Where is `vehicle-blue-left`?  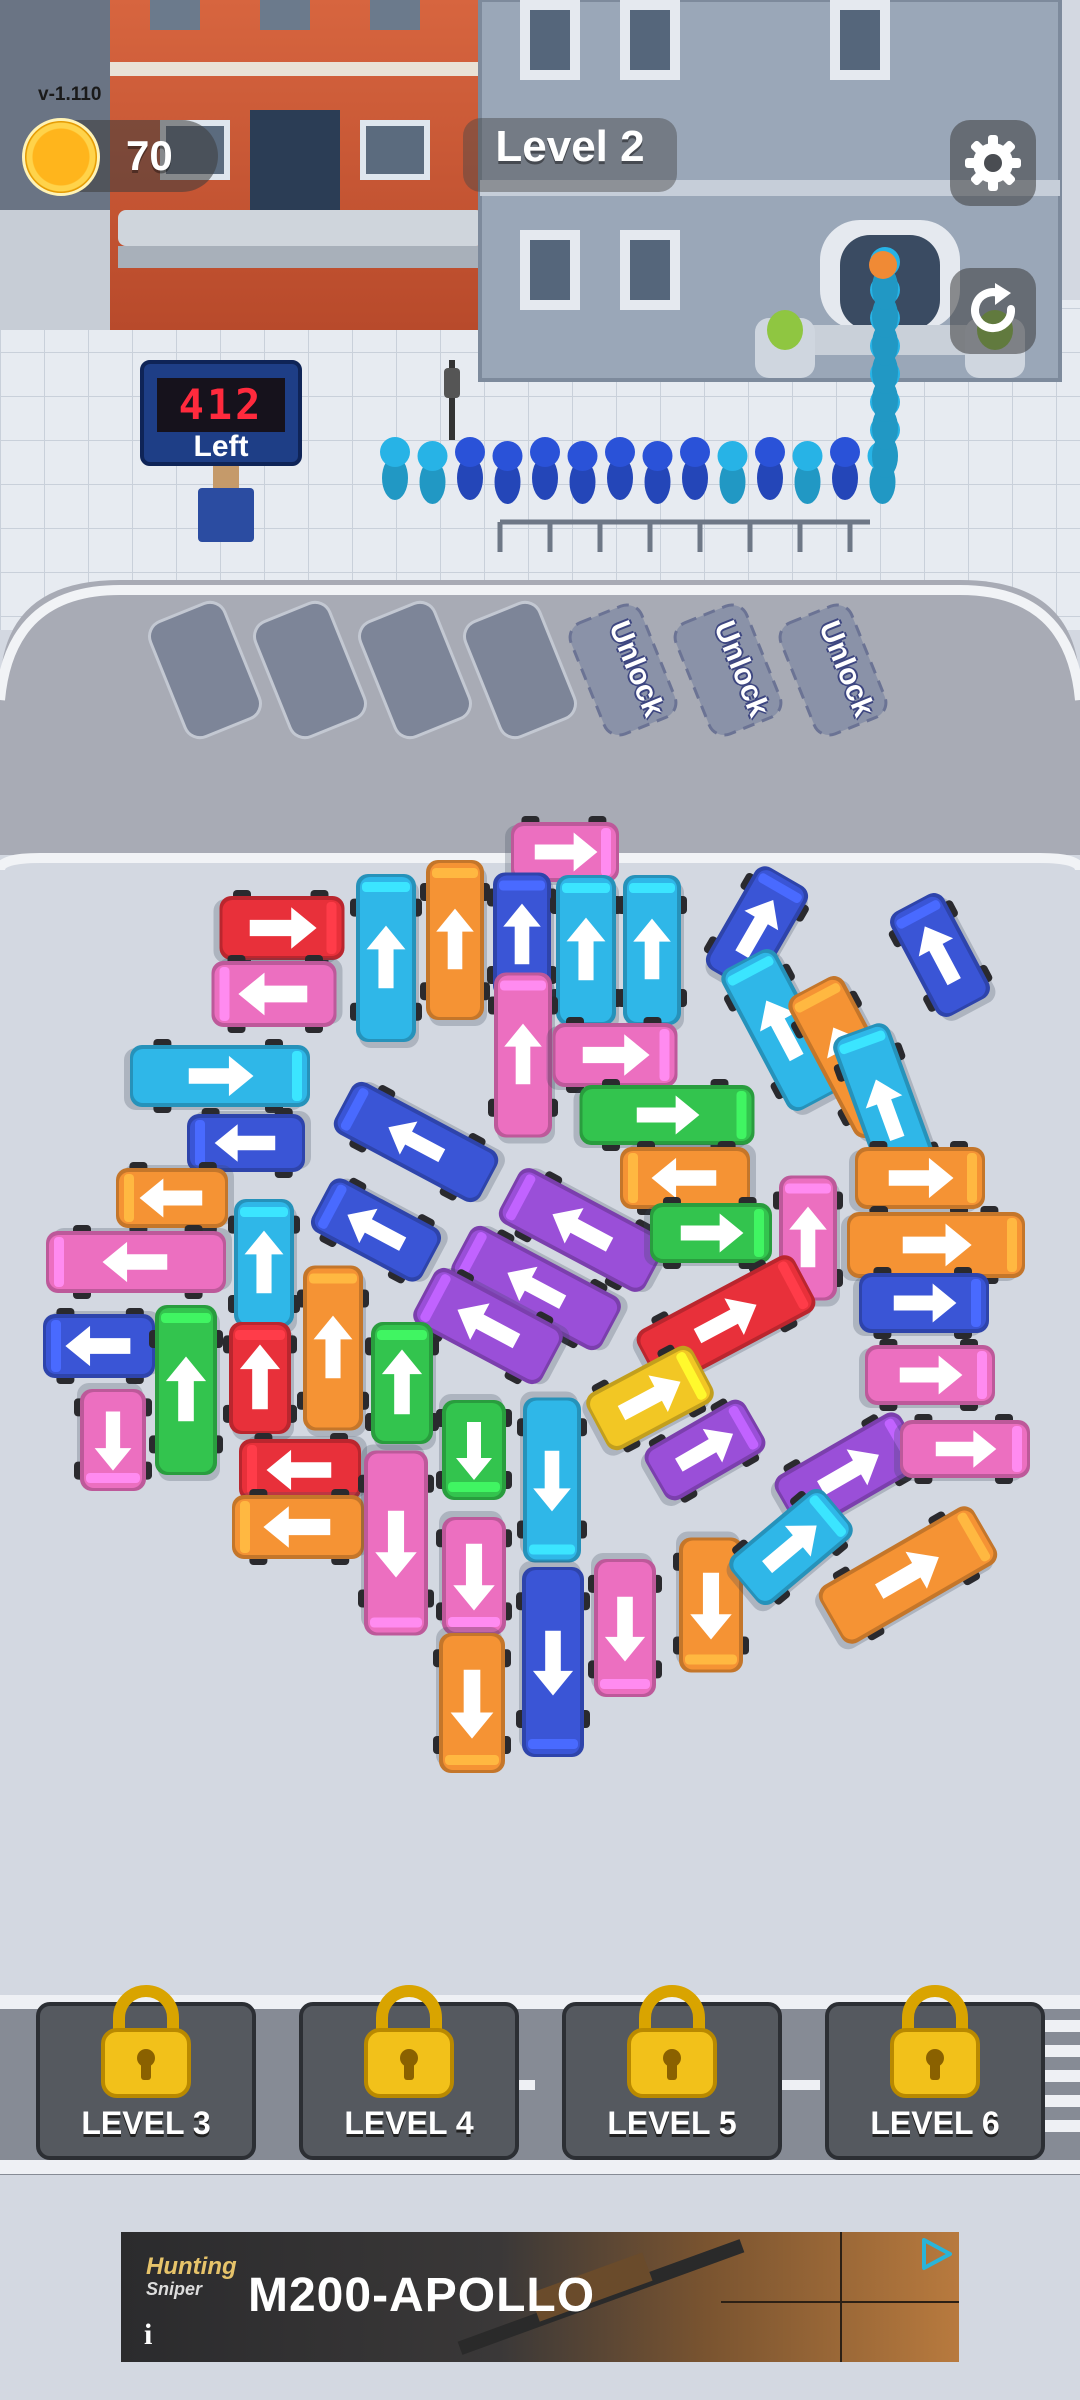 vehicle-blue-left is located at coordinates (102, 1346).